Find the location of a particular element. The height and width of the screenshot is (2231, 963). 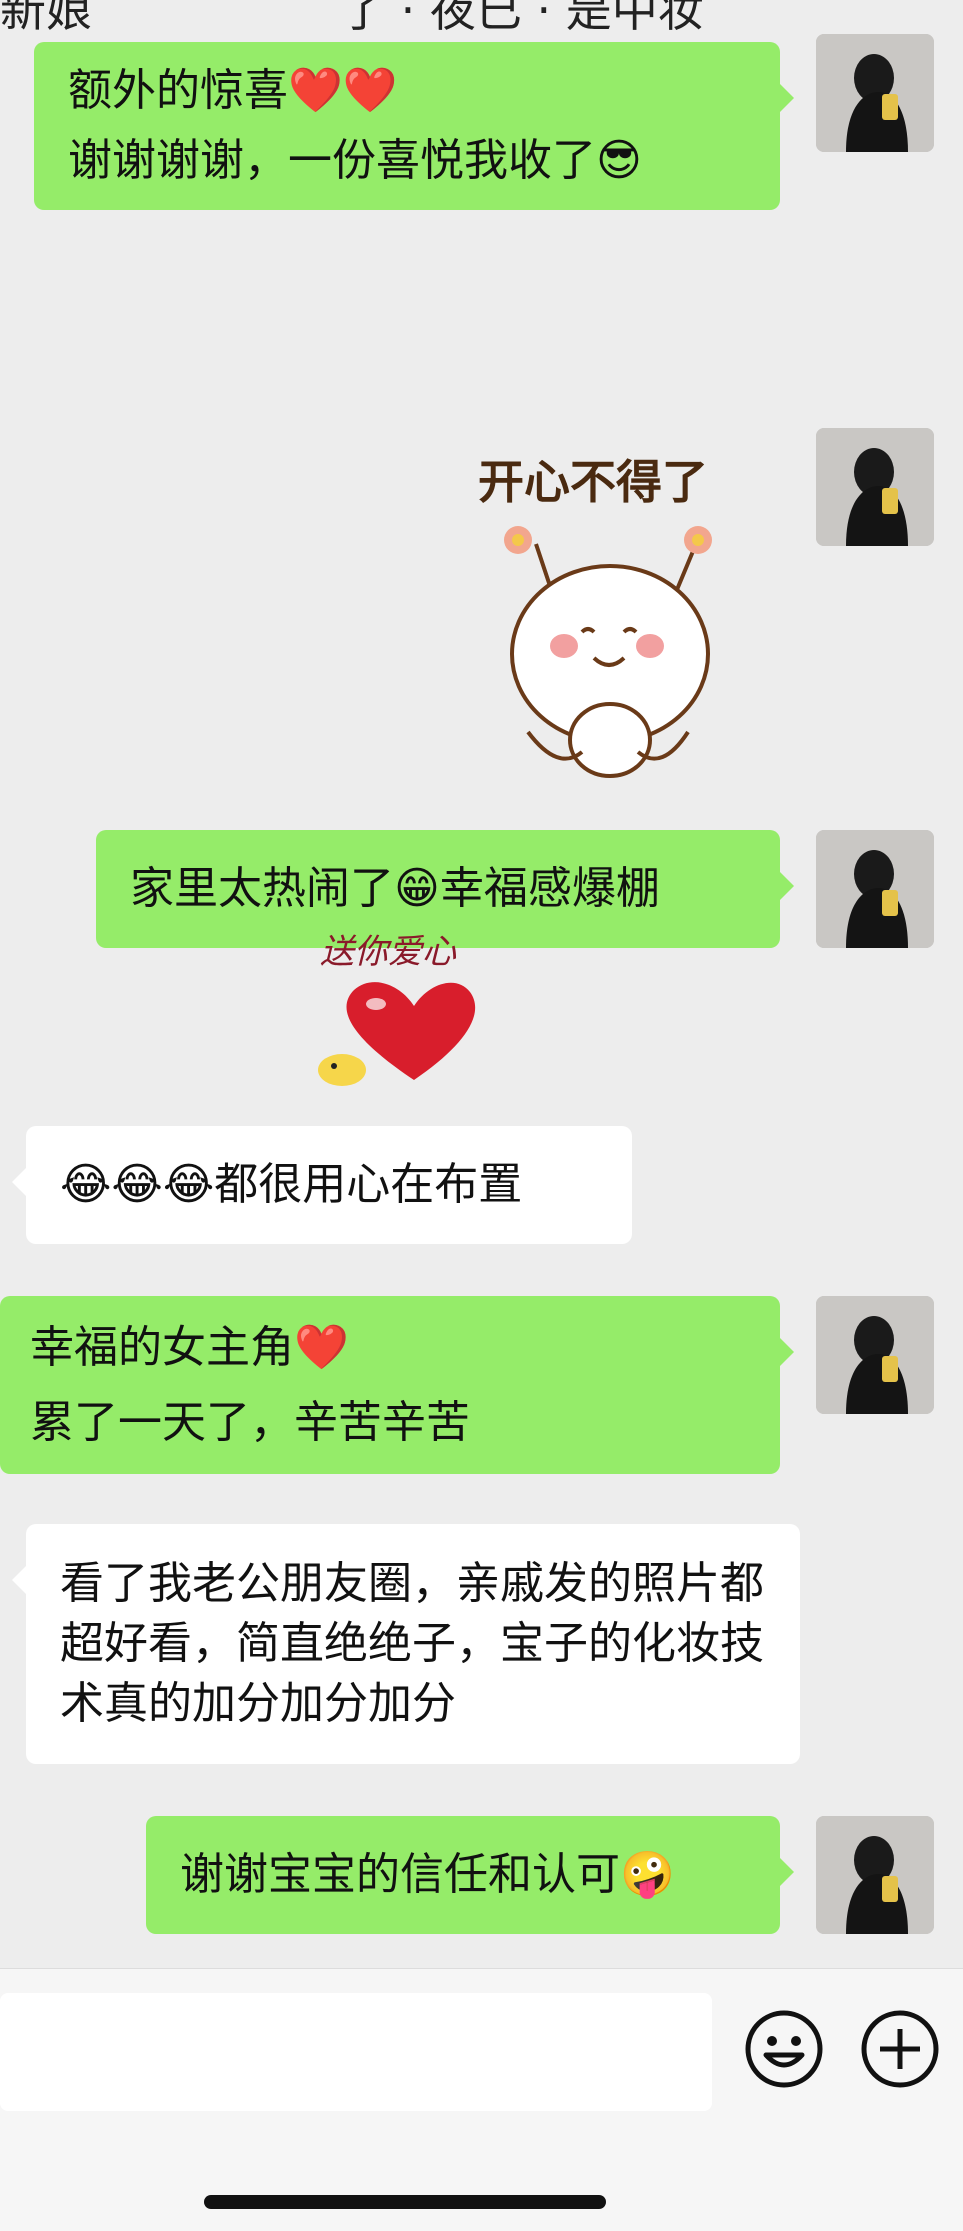

message-text: 累了一天了，辛苦辛苦 is located at coordinates (250, 1422).